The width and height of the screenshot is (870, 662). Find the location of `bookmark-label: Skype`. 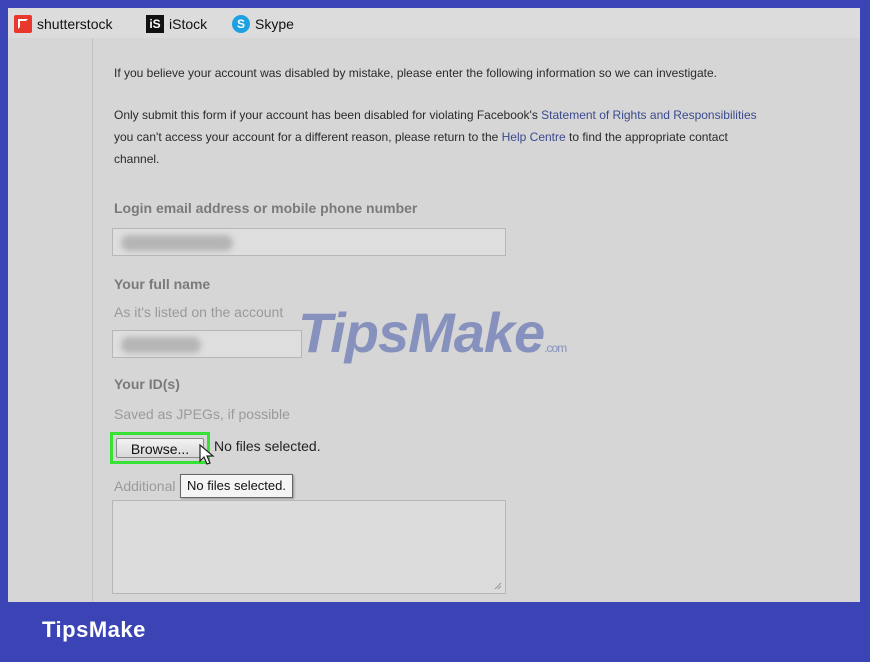

bookmark-label: Skype is located at coordinates (274, 24).